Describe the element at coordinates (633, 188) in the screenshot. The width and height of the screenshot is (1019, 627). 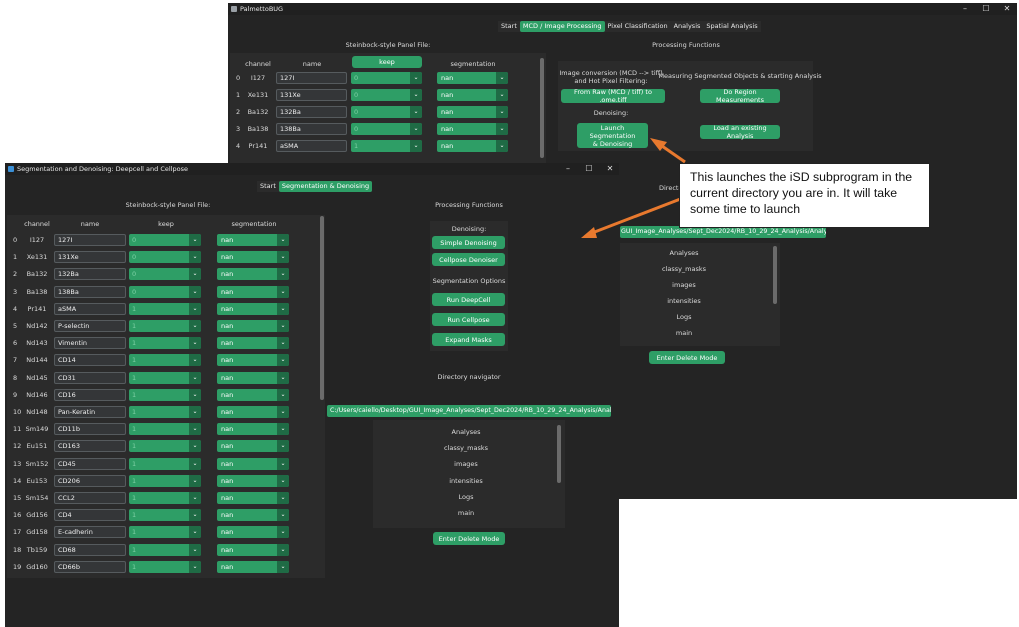
I see `callout-arrows` at that location.